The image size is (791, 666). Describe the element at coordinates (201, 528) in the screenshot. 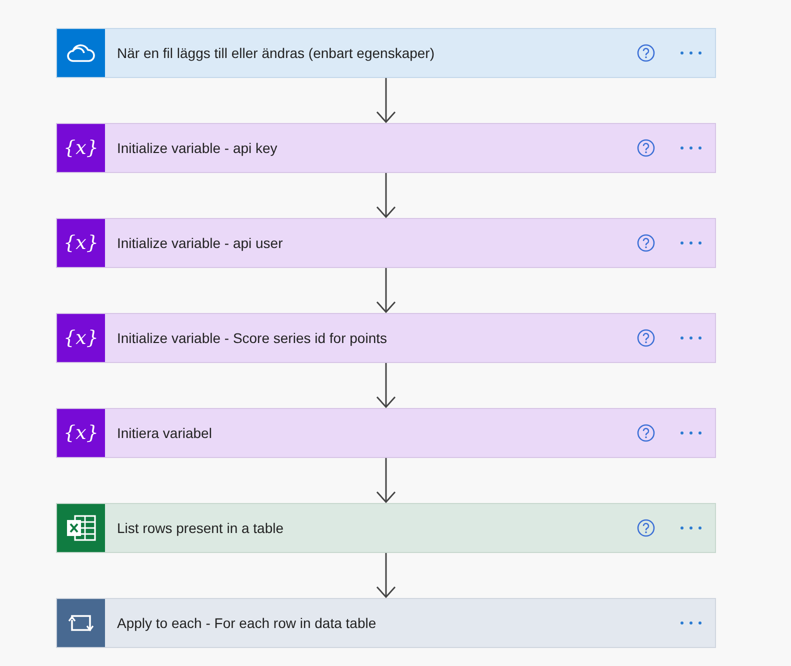

I see `step-title: List rows present in a table` at that location.